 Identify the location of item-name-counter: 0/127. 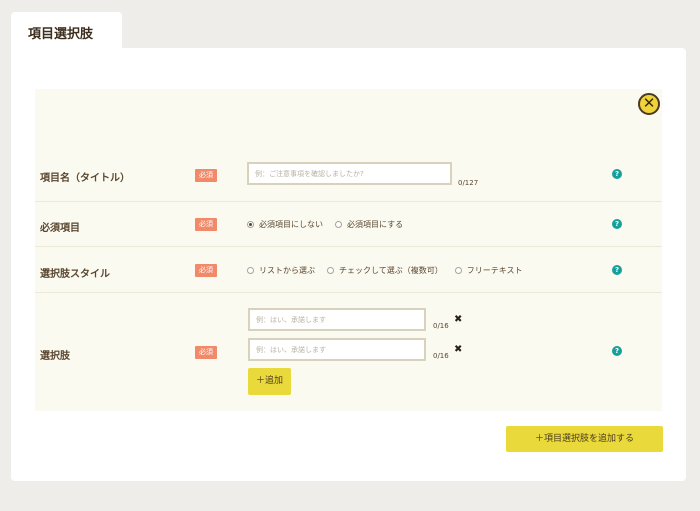
(468, 183).